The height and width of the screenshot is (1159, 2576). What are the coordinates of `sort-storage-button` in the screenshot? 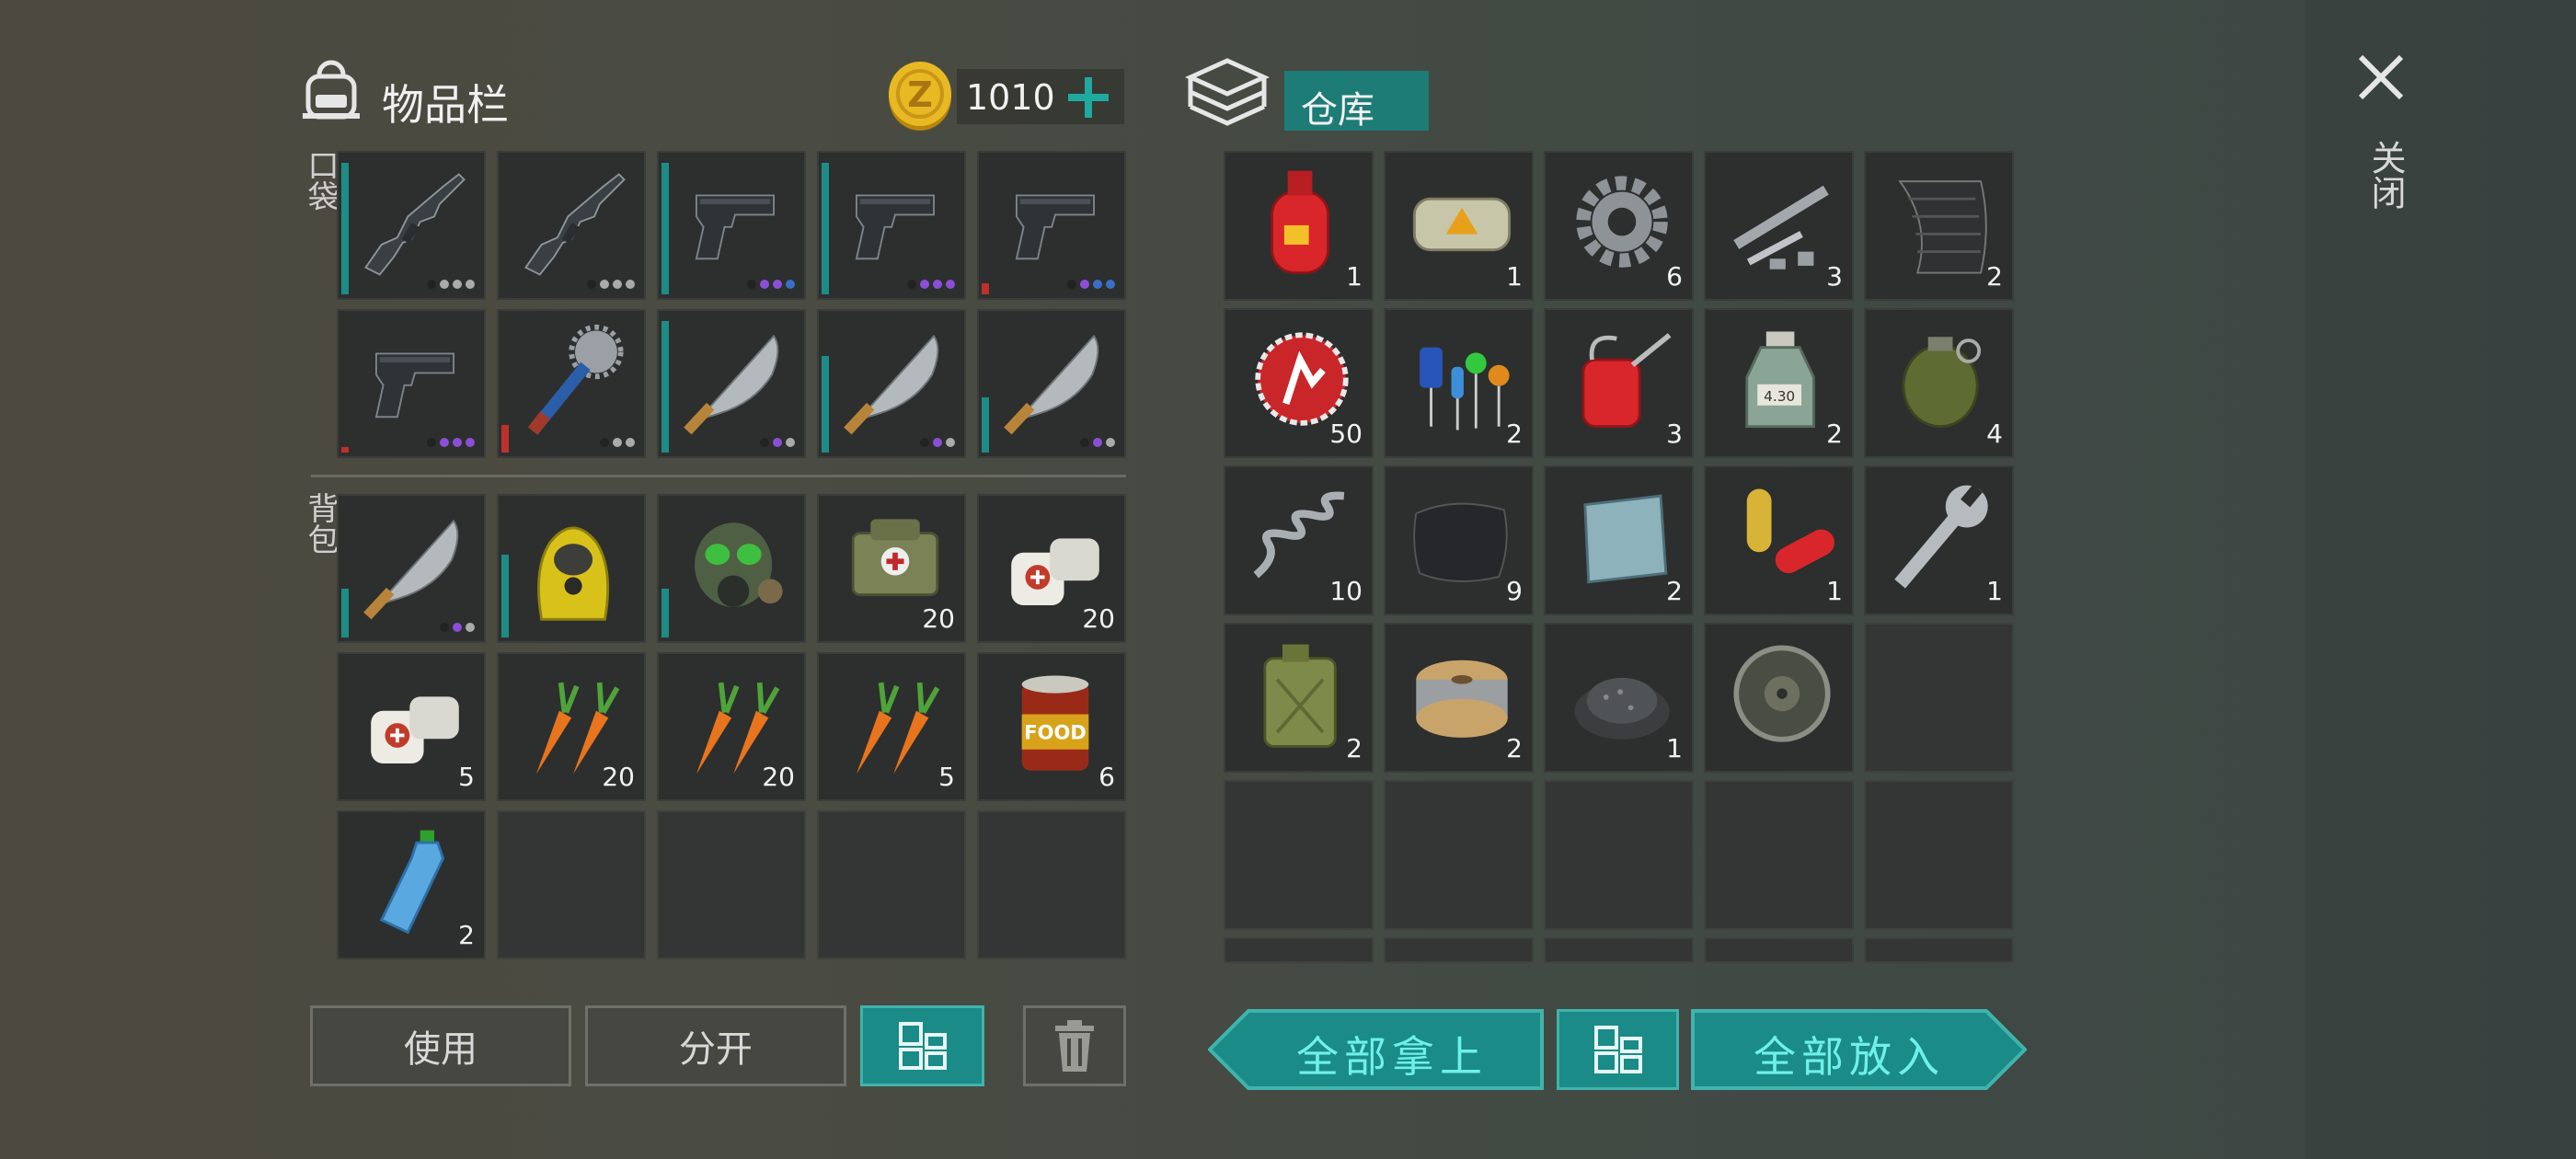 It's located at (1618, 1049).